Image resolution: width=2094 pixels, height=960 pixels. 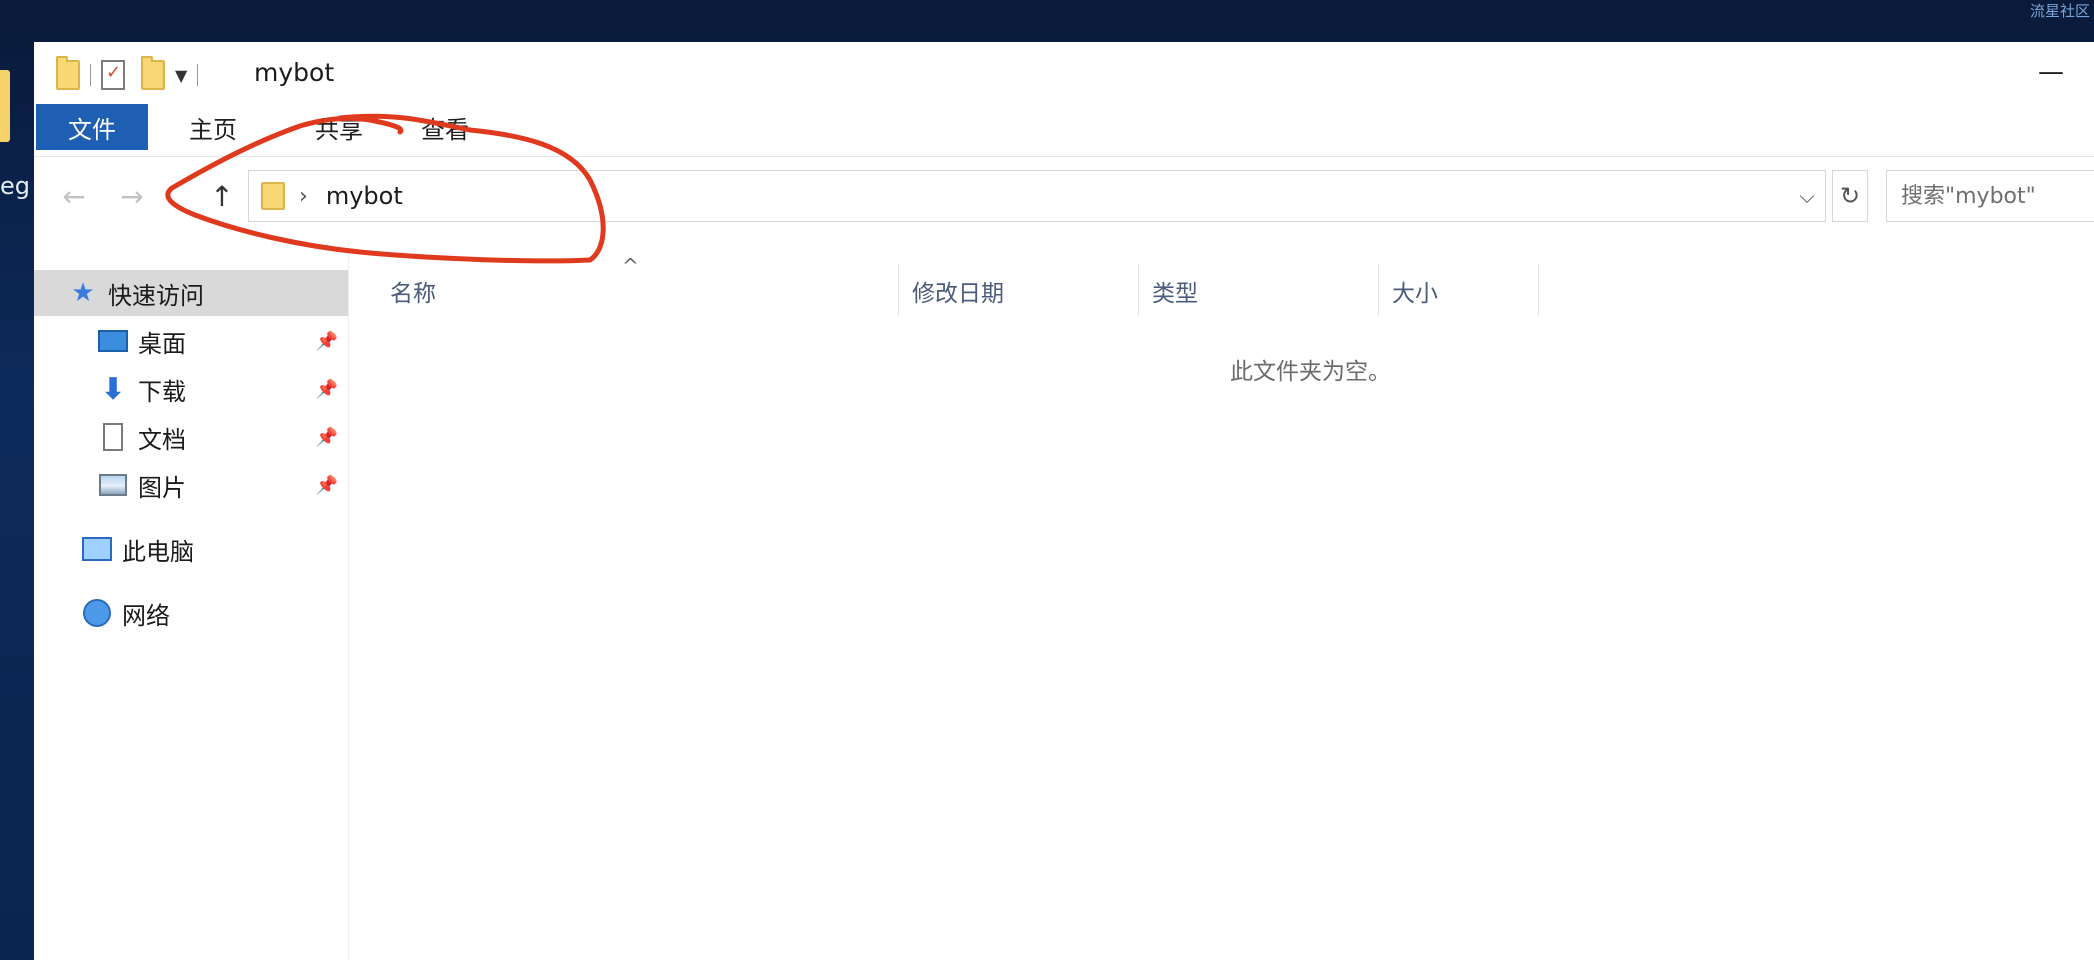 What do you see at coordinates (191, 613) in the screenshot?
I see `nav-network: 网络` at bounding box center [191, 613].